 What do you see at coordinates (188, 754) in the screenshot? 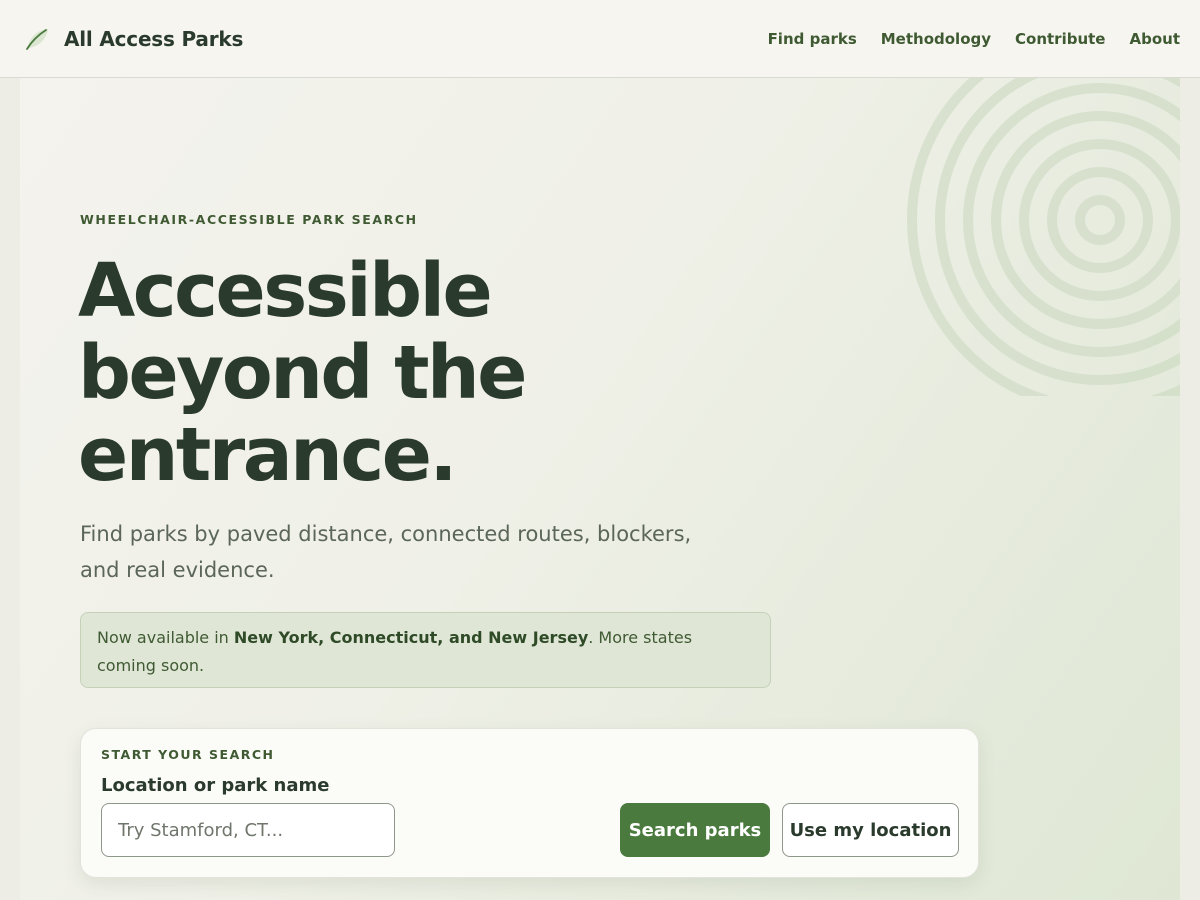
I see `search-card-label: START YOUR SEARCH` at bounding box center [188, 754].